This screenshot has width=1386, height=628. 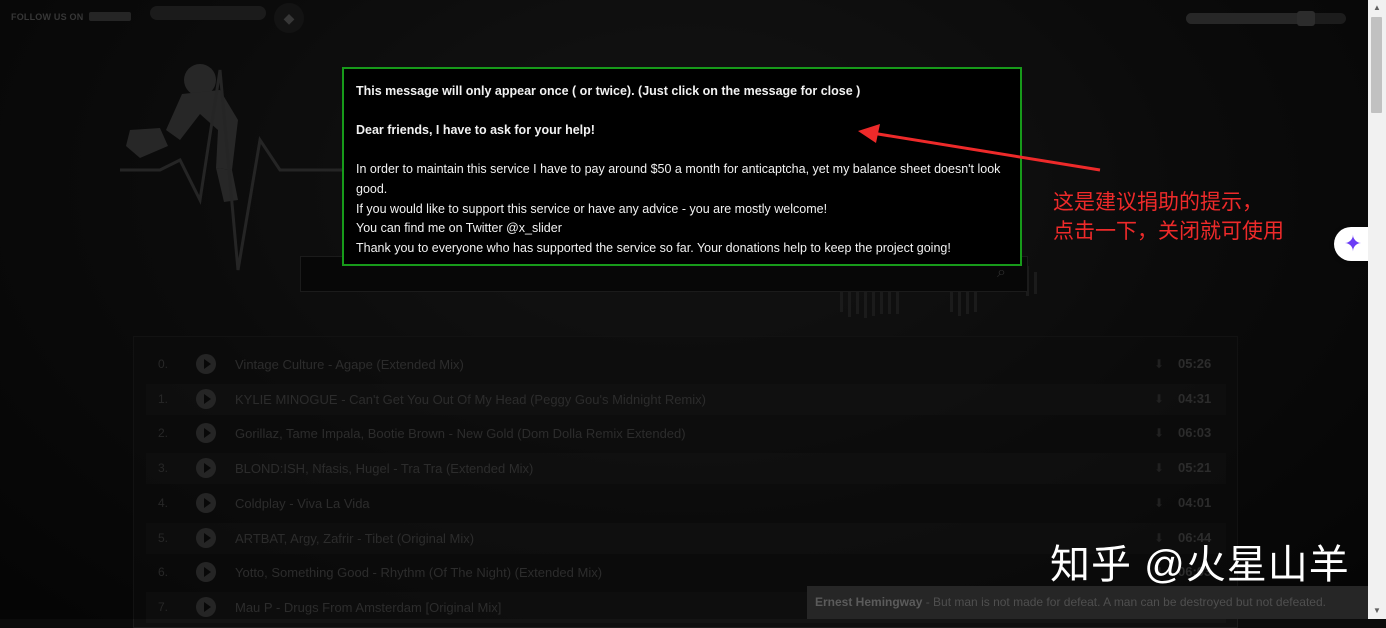 What do you see at coordinates (1168, 217) in the screenshot?
I see `annotation-note: 这是建议捐助的提示， 点击一下，关闭就可使用` at bounding box center [1168, 217].